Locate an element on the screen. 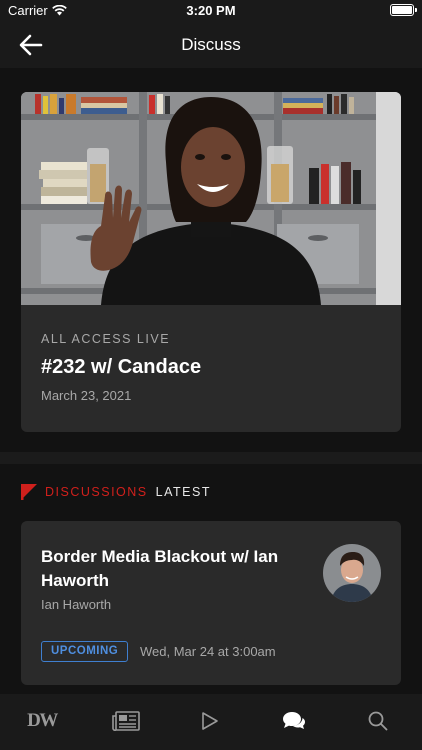  dw-logo-icon: DW is located at coordinates (42, 720).